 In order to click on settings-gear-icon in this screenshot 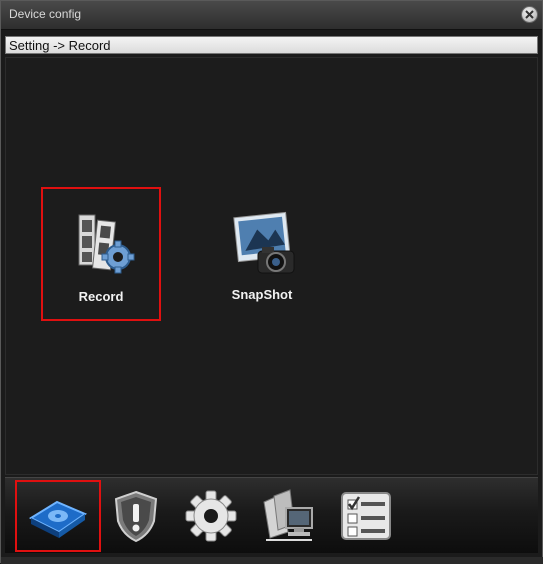, I will do `click(211, 516)`.